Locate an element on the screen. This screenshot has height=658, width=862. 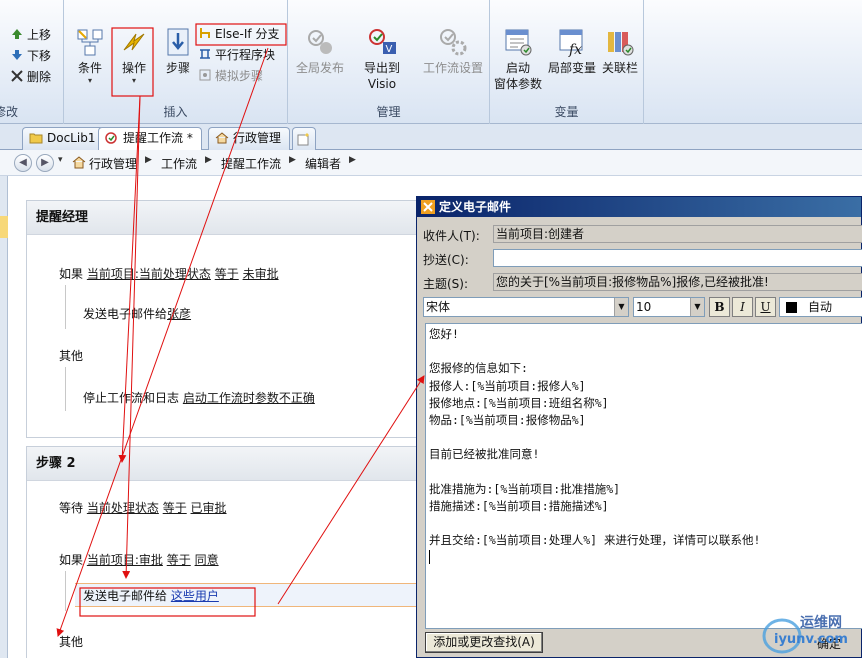
parallel-block-button: 平行程序块 is located at coordinates (236, 55).